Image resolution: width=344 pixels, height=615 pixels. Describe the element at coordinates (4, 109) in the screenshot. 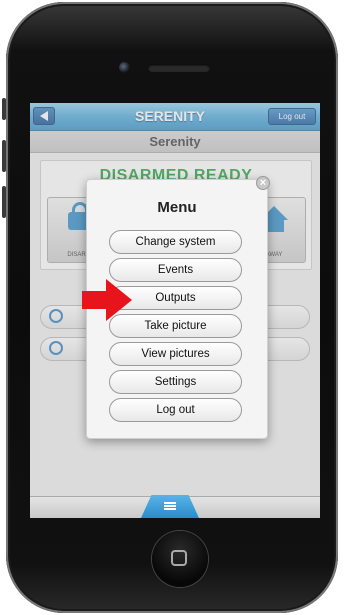

I see `mute-switch` at that location.